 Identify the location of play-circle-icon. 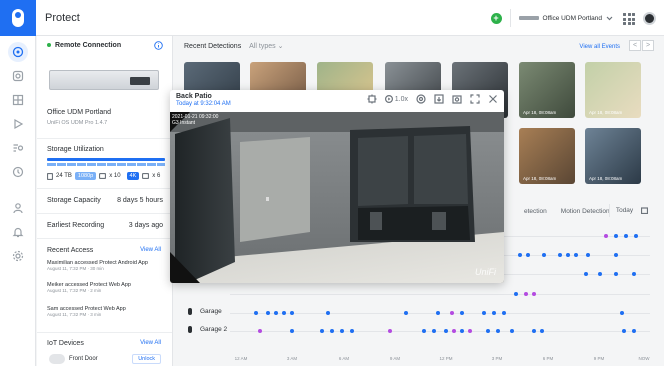
(388, 99).